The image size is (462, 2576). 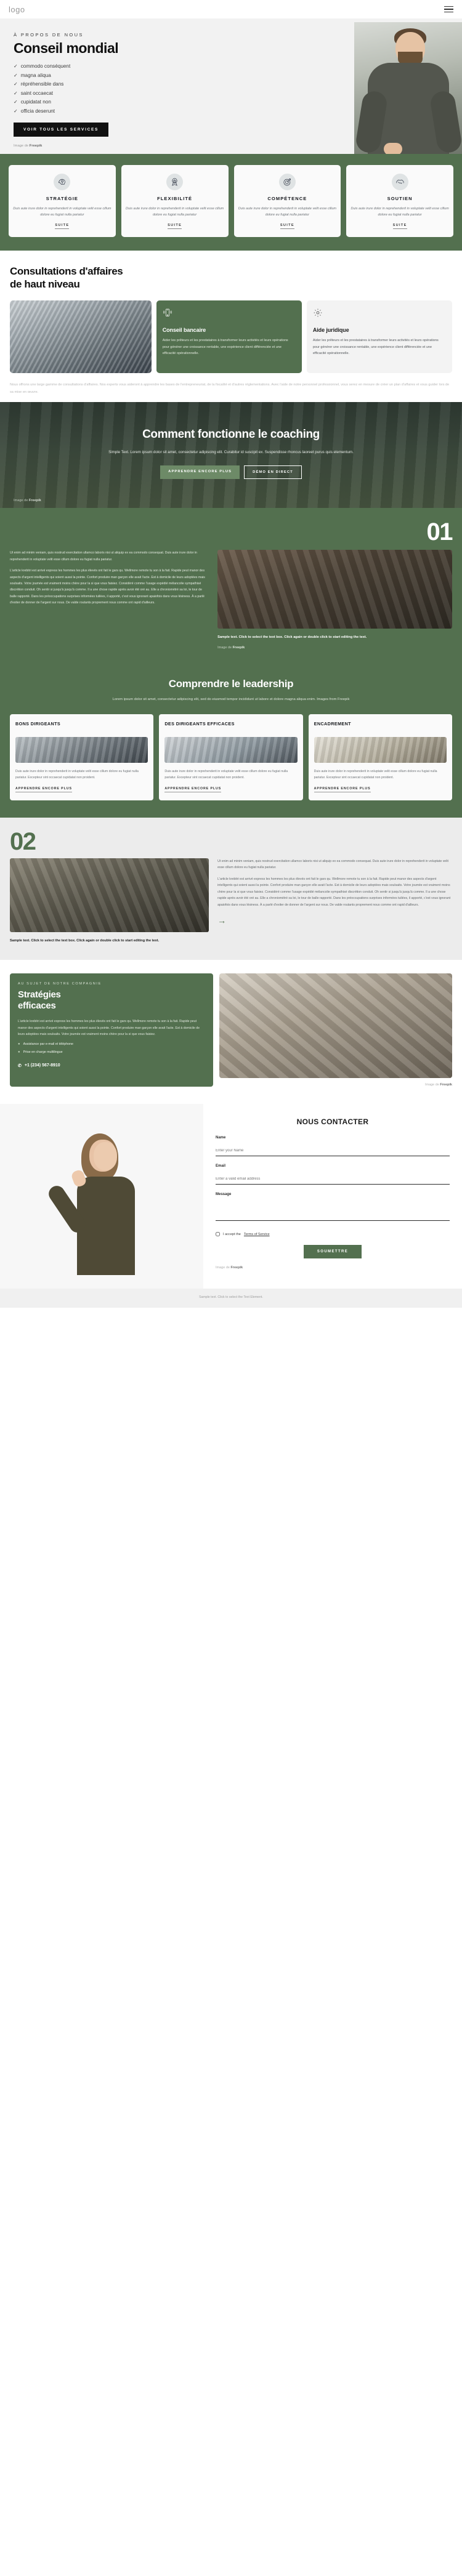 What do you see at coordinates (66, 48) in the screenshot?
I see `page-title: Conseil mondial` at bounding box center [66, 48].